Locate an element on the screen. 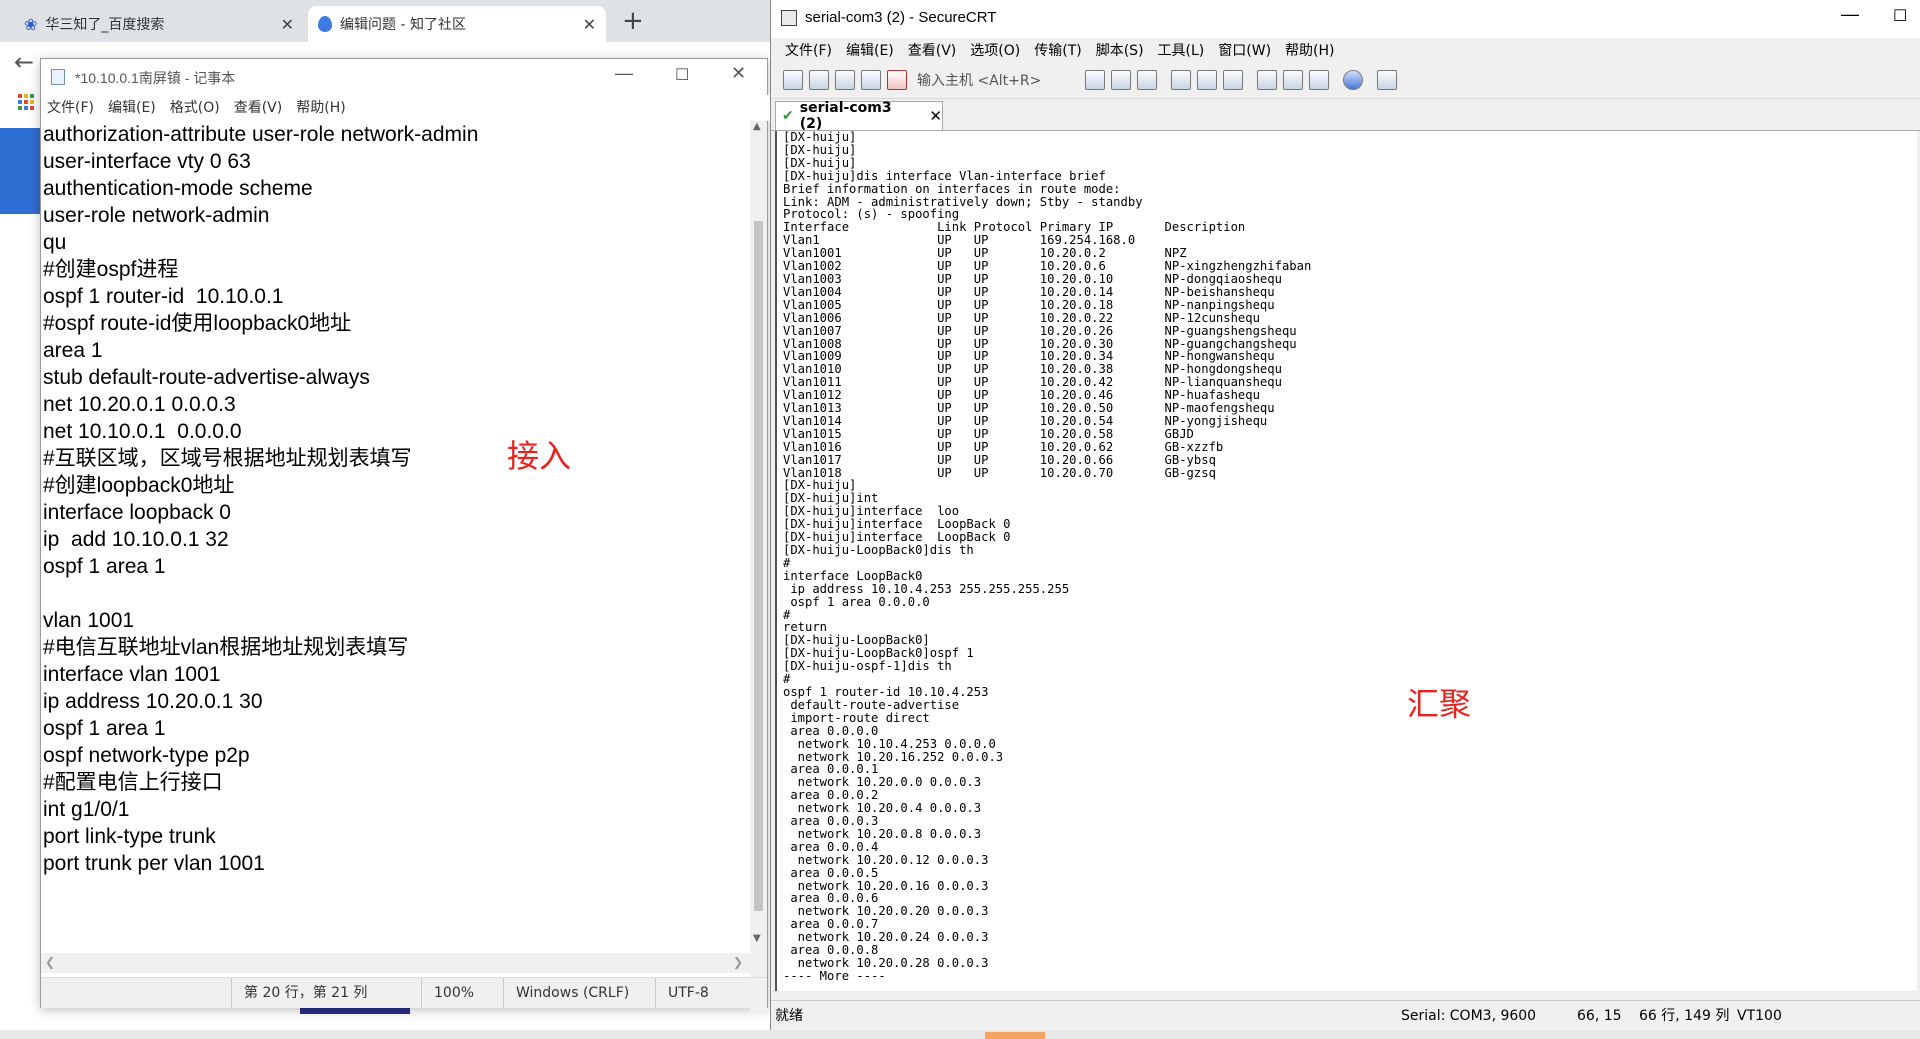  terminal-line: area 0.0.0.3 is located at coordinates (831, 821).